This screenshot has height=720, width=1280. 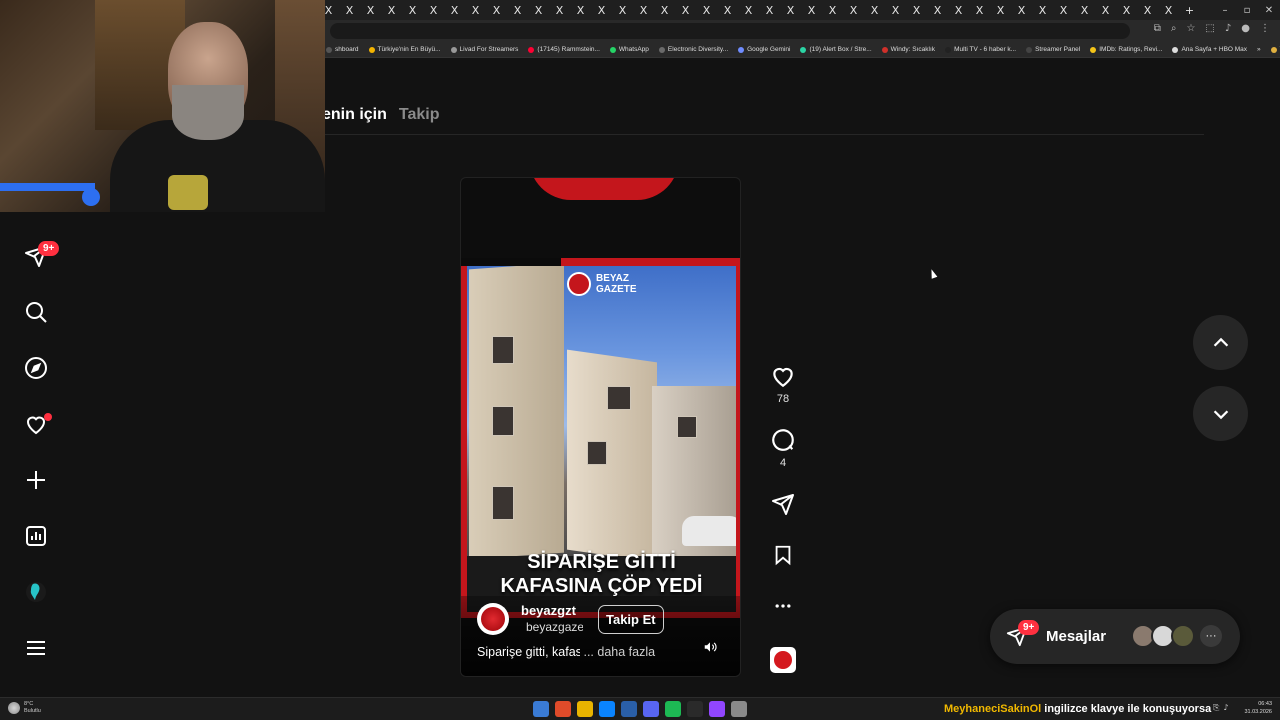 What do you see at coordinates (619, 652) in the screenshot?
I see `caption-more-link: ... daha fazla` at bounding box center [619, 652].